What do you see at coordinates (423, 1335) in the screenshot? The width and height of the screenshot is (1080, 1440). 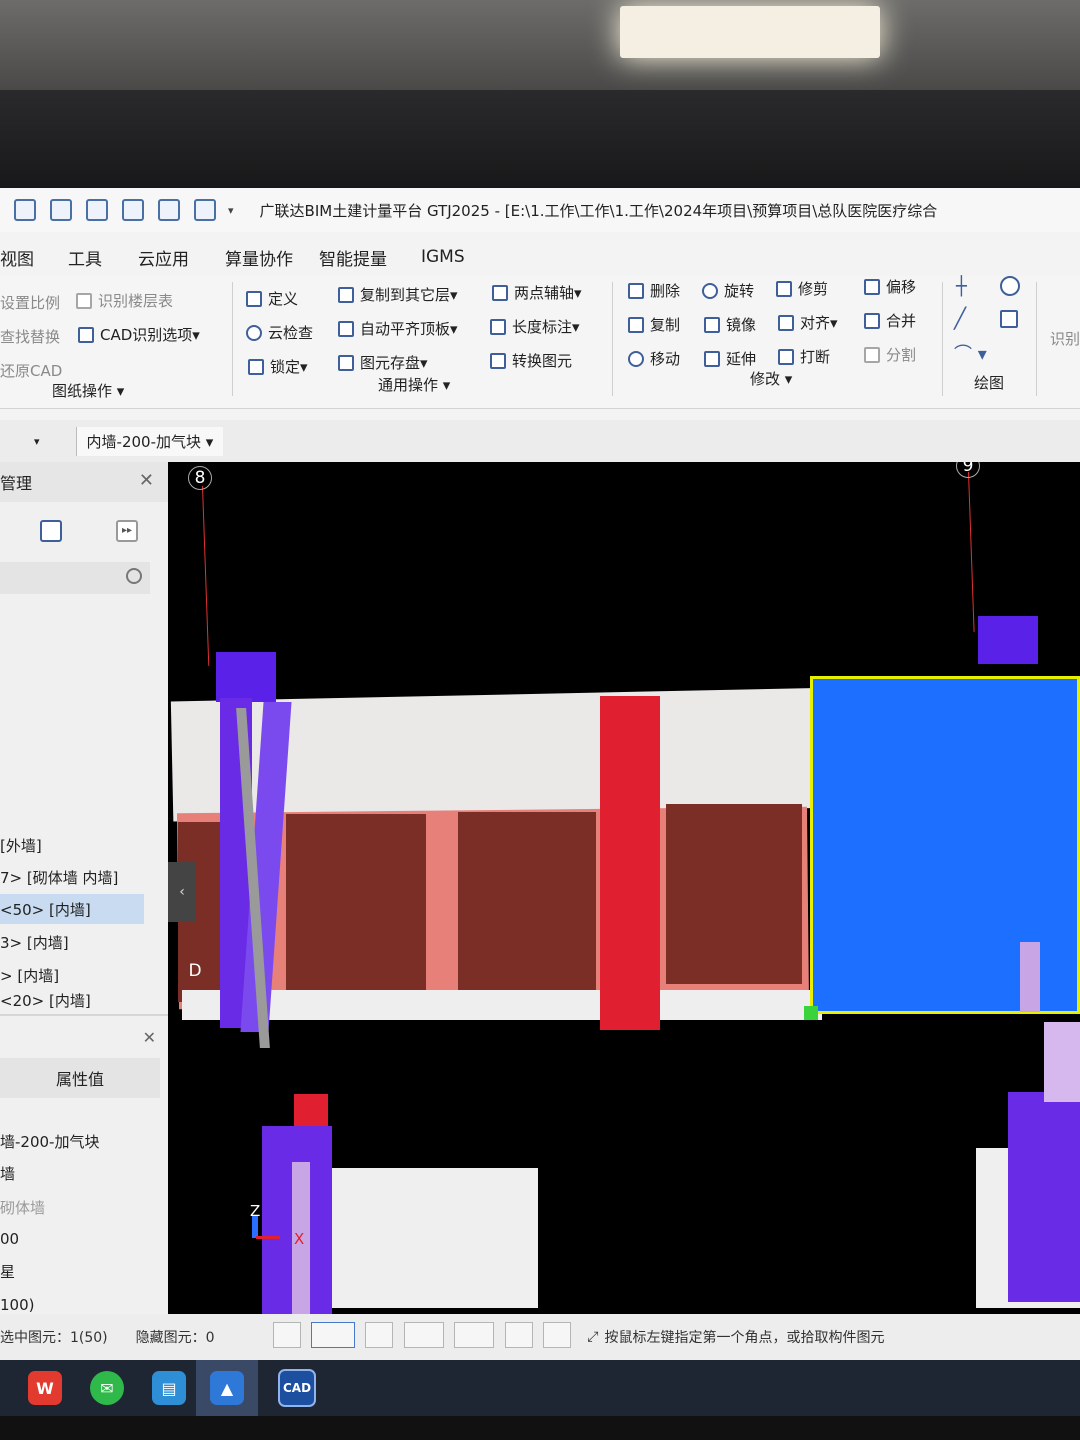 I see `angle-button` at bounding box center [423, 1335].